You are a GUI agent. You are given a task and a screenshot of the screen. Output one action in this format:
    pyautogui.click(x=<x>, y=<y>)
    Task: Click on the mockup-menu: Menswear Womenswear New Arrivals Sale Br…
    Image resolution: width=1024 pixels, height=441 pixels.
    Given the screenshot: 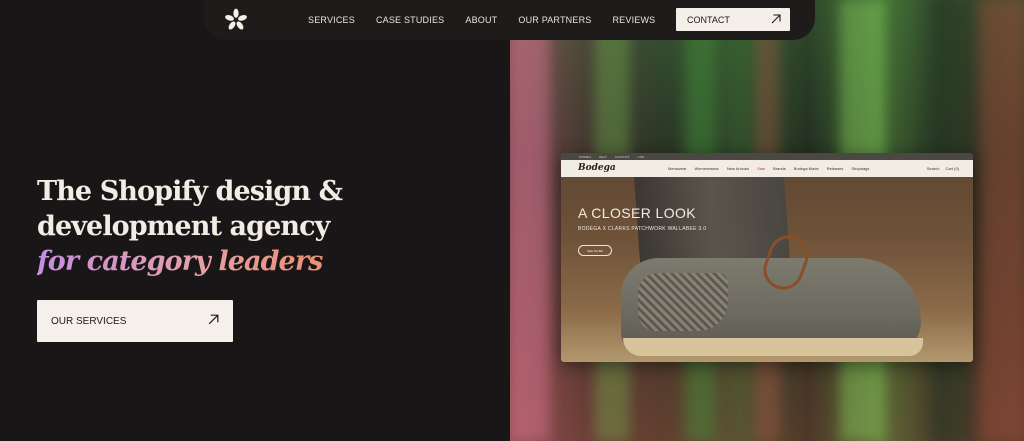 What is the action you would take?
    pyautogui.click(x=768, y=168)
    